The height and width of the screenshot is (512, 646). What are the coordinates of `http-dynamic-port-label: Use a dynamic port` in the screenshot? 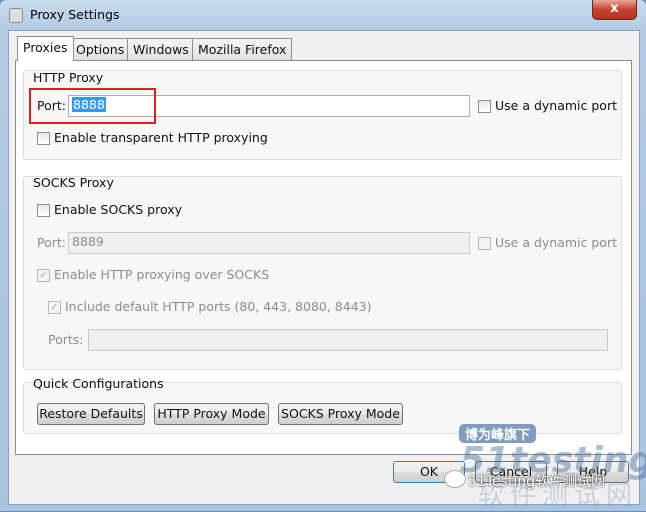 It's located at (556, 105).